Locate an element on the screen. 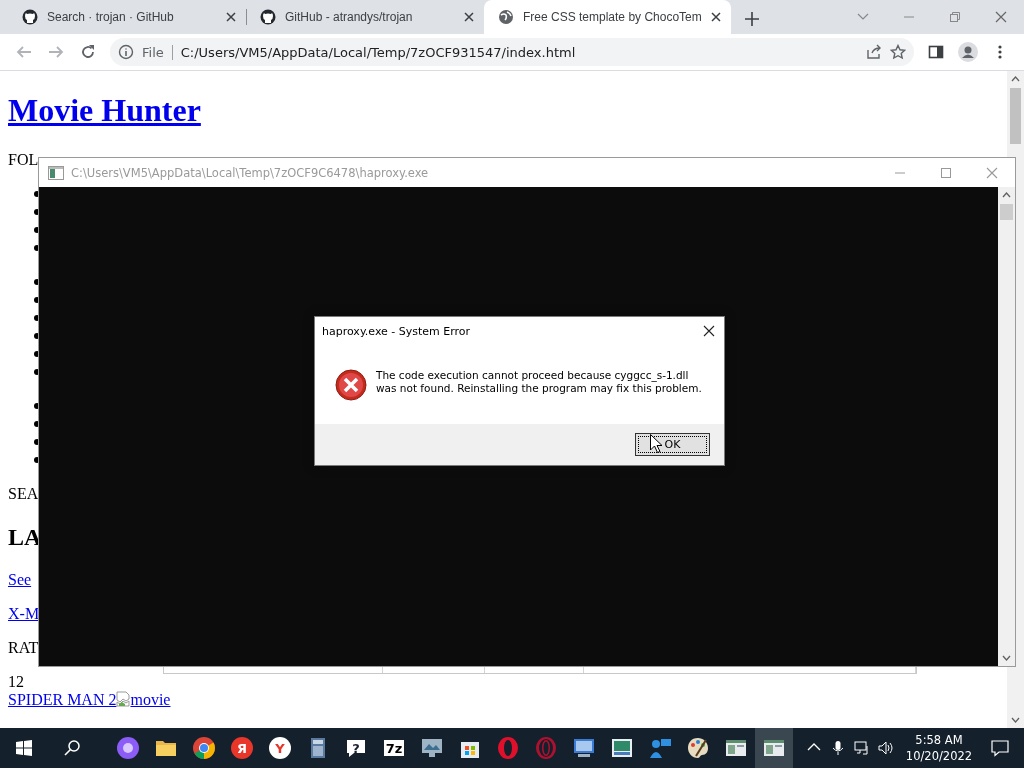 The height and width of the screenshot is (768, 1024). volume-icon is located at coordinates (886, 748).